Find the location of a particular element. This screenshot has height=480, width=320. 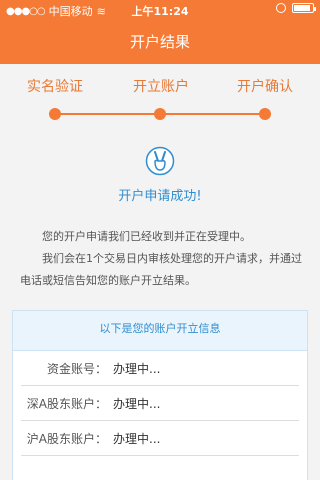

alarm-icon is located at coordinates (281, 8).